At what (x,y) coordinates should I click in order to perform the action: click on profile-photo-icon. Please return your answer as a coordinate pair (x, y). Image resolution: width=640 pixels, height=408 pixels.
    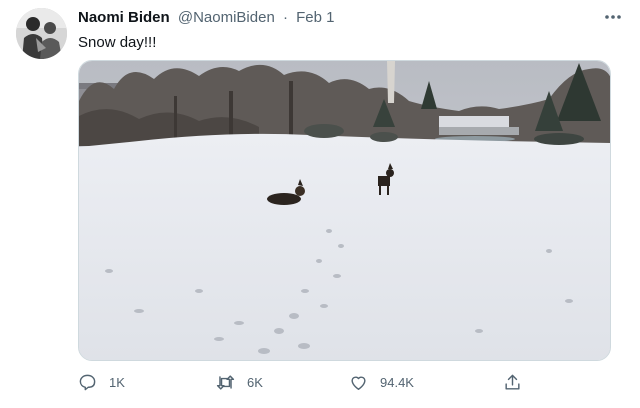
    Looking at the image, I should click on (41, 33).